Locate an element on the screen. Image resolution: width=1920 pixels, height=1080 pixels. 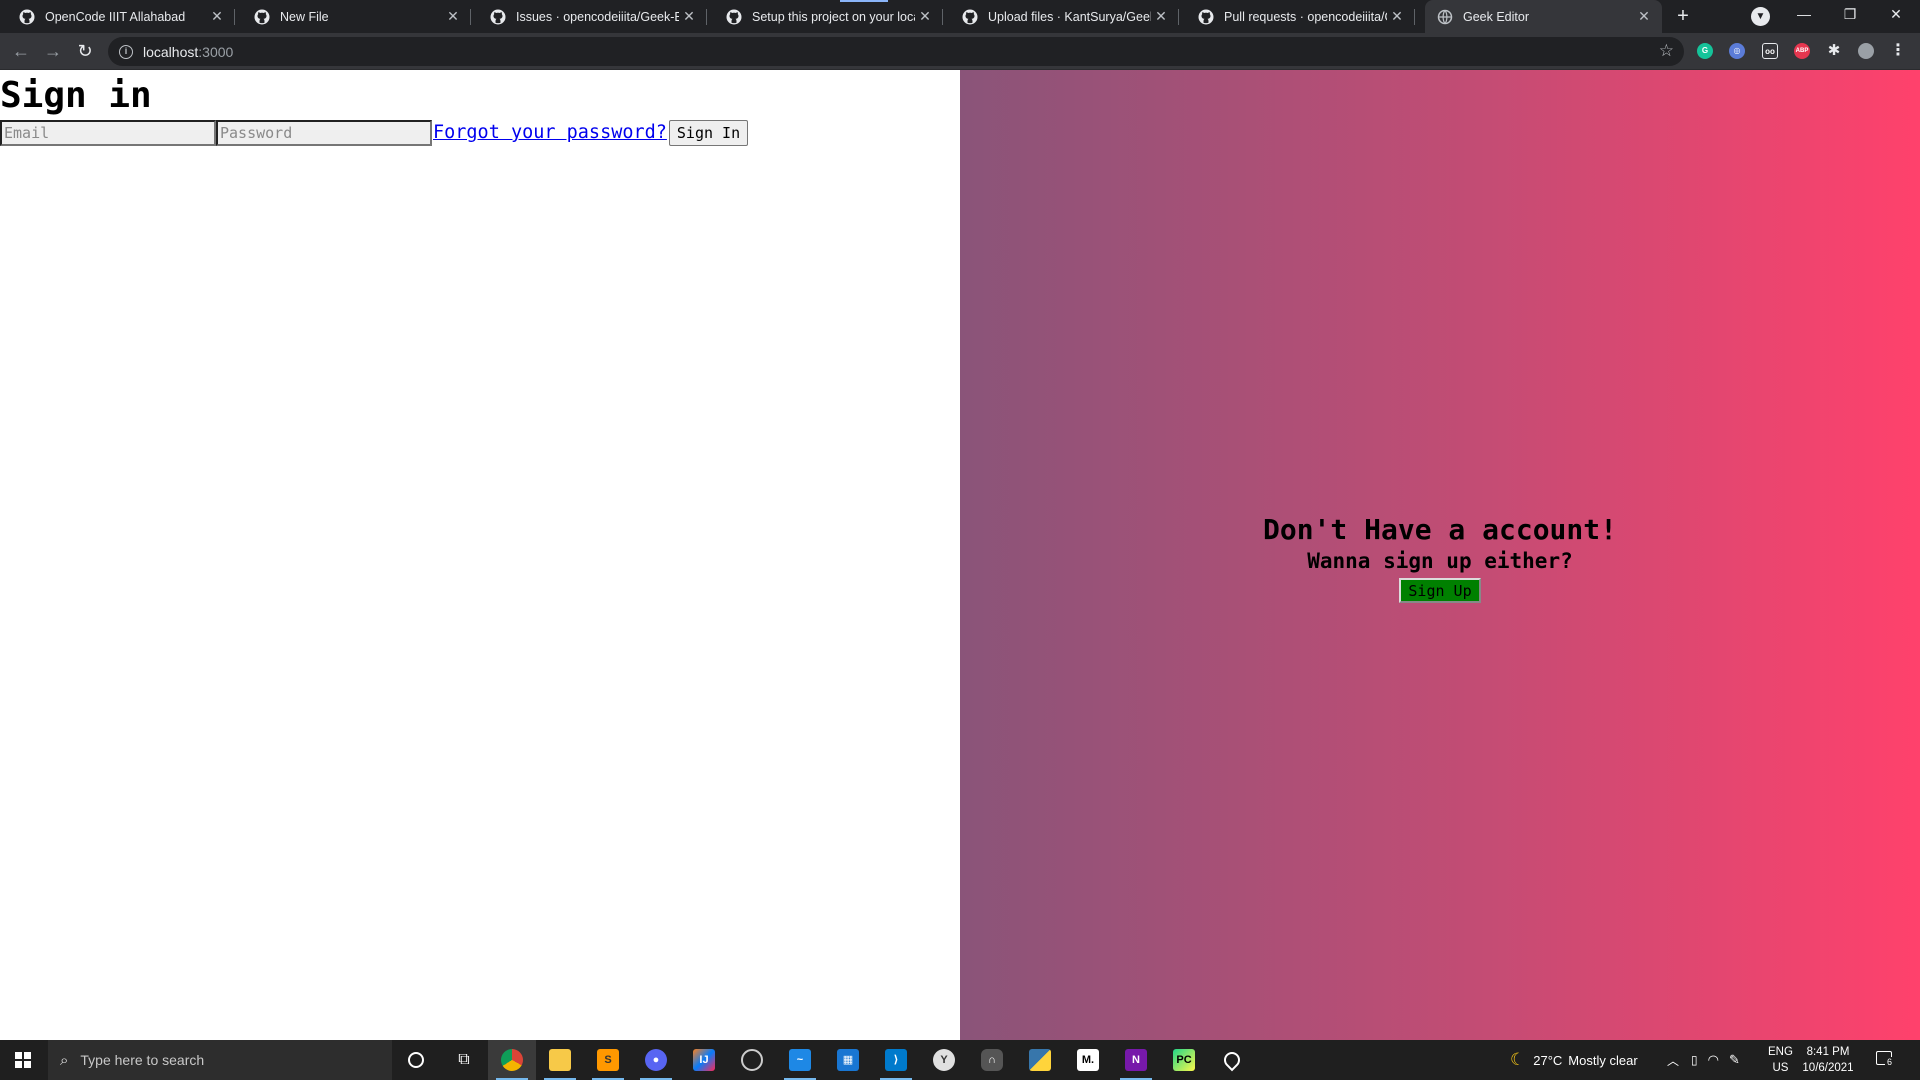
grammarly-extension-icon: G is located at coordinates (1705, 51).